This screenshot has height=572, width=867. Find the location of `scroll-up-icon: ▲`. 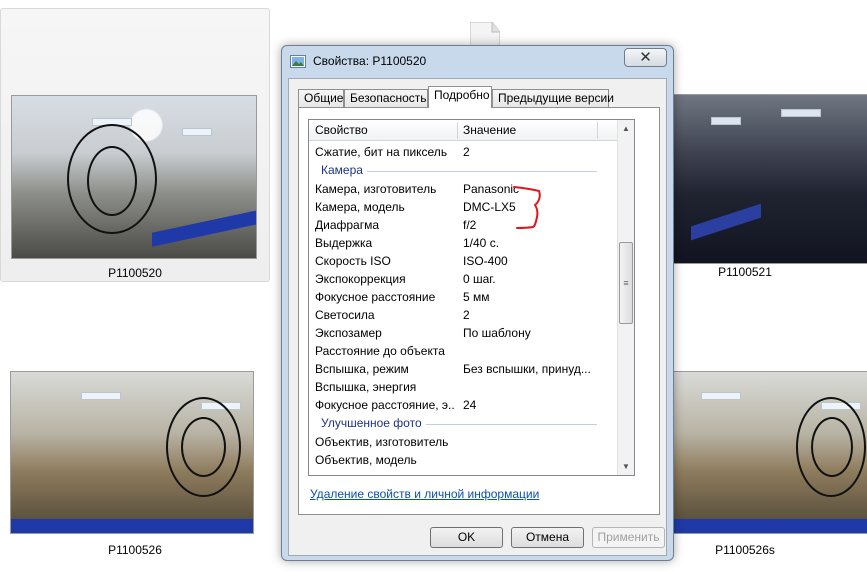

scroll-up-icon: ▲ is located at coordinates (626, 128).